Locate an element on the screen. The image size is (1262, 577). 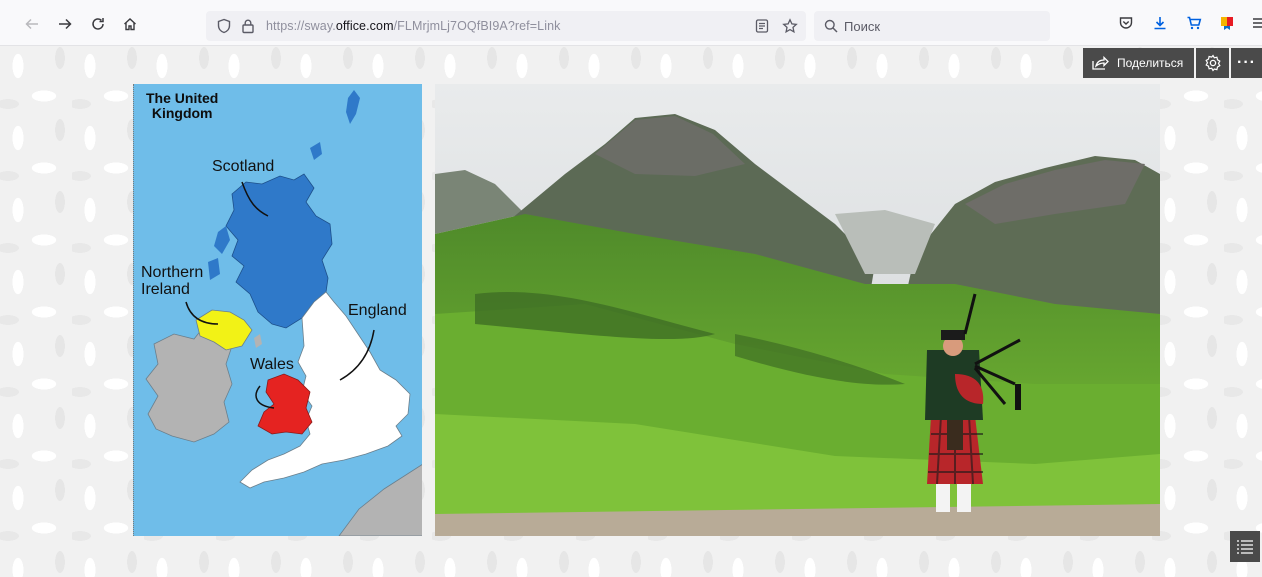
search-placeholder: Поиск is located at coordinates (862, 26).